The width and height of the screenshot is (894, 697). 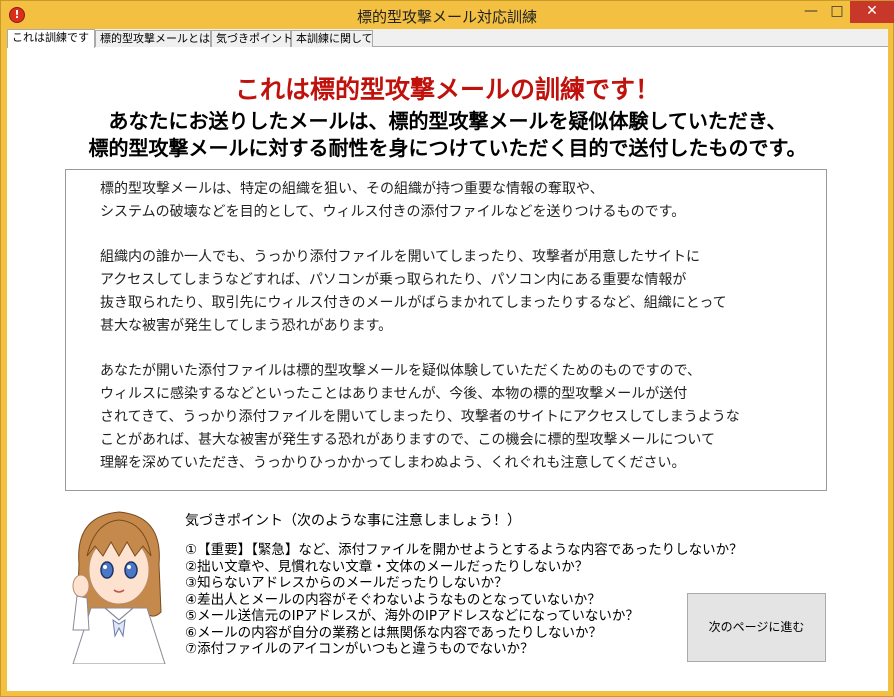 I want to click on close-button: ✕, so click(x=872, y=12).